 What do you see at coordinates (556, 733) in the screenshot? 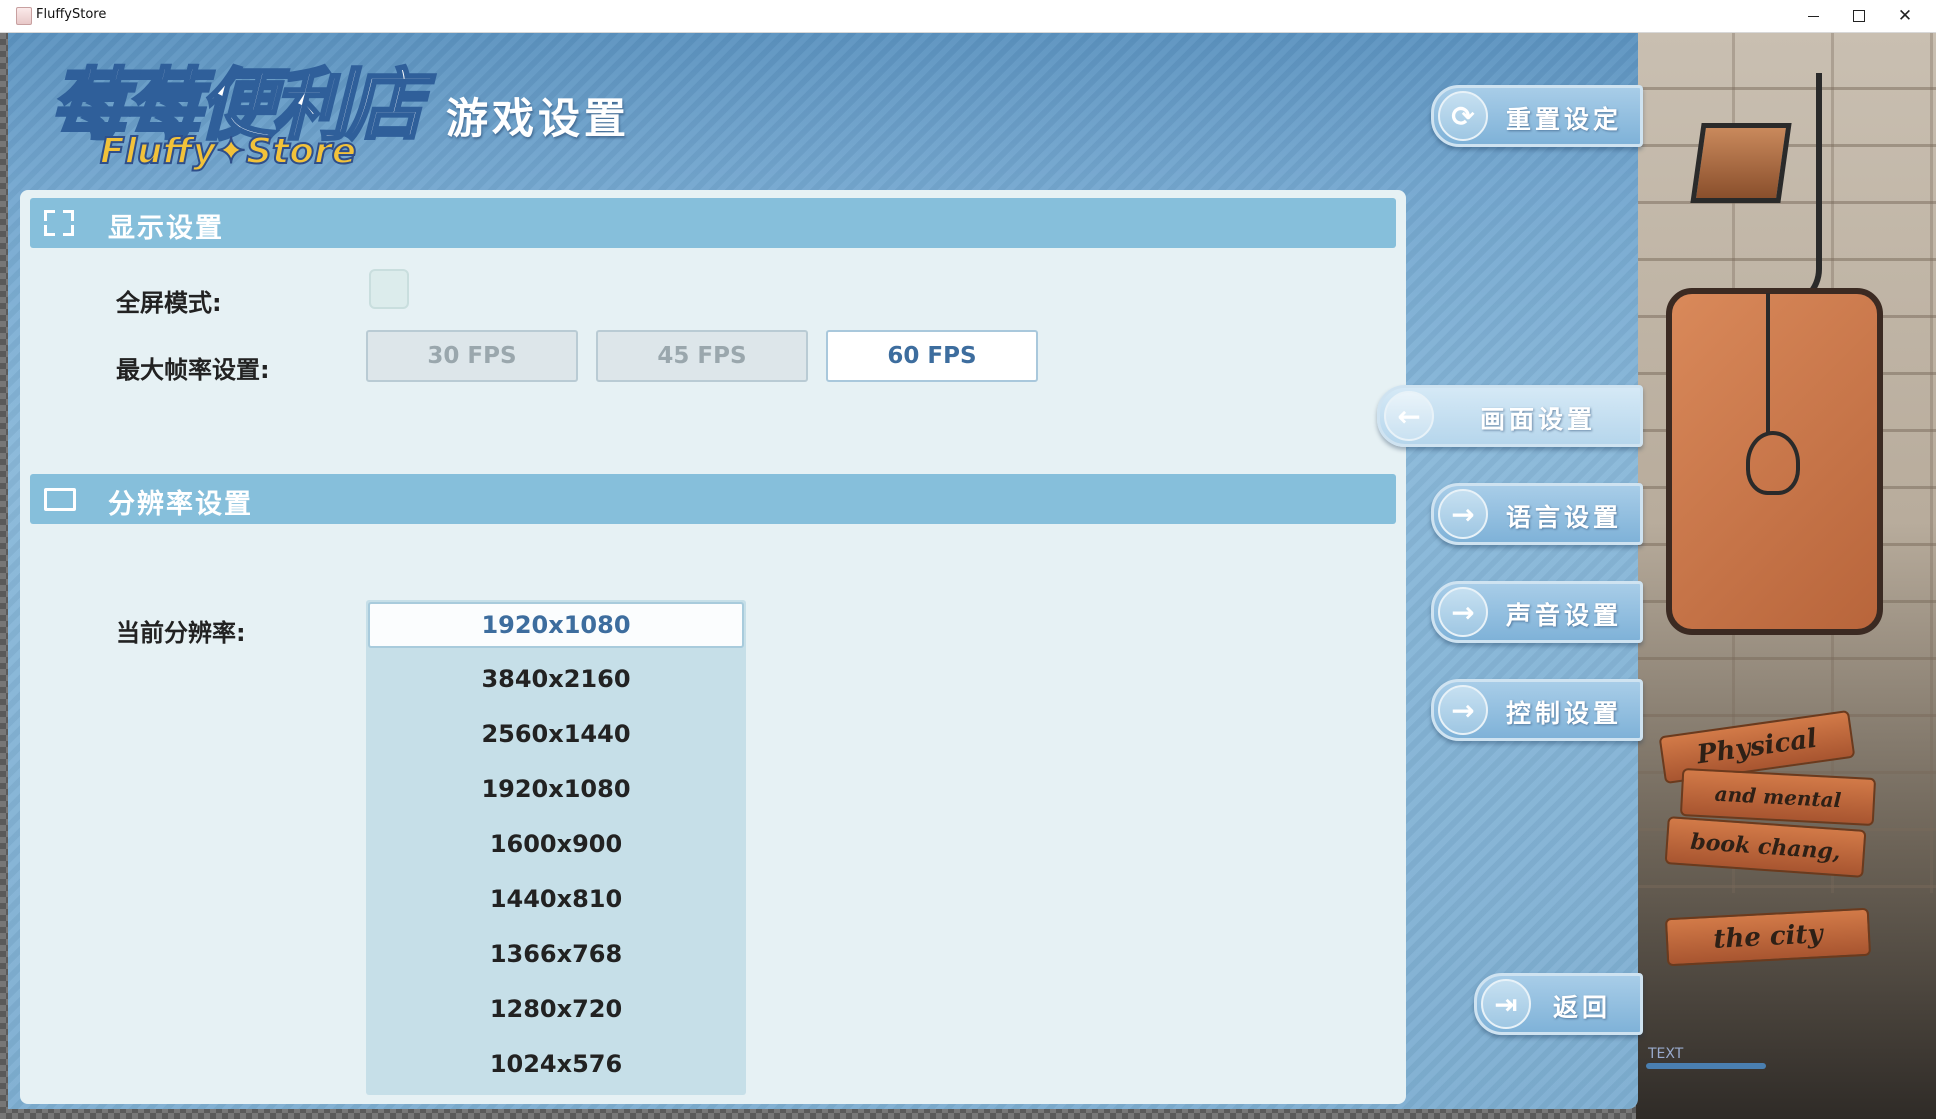
I see `resolution-option: 2560x1440` at bounding box center [556, 733].